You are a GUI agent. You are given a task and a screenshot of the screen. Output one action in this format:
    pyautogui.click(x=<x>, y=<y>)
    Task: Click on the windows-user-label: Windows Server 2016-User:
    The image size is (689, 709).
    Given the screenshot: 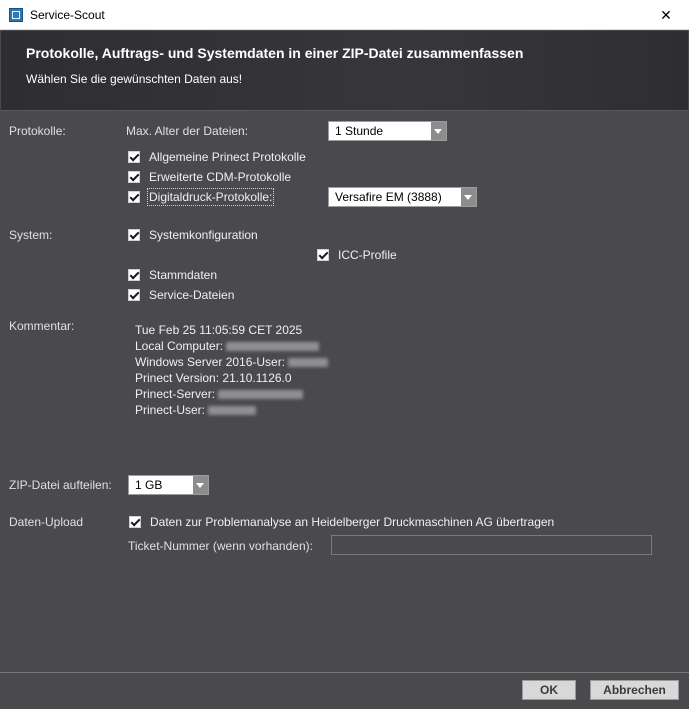 What is the action you would take?
    pyautogui.click(x=210, y=362)
    